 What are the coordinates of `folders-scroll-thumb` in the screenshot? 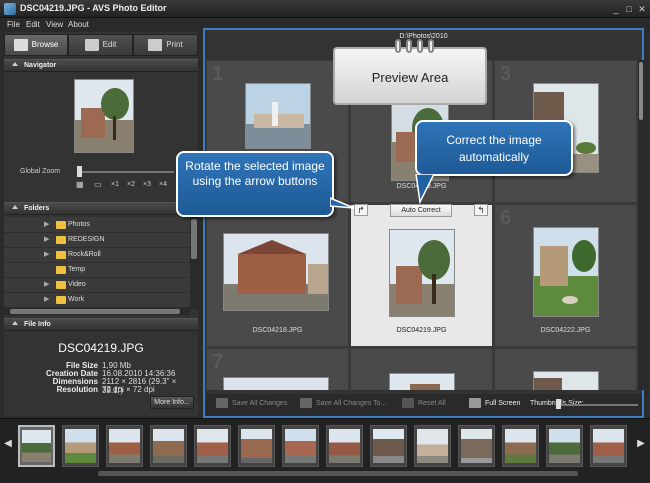 It's located at (194, 239).